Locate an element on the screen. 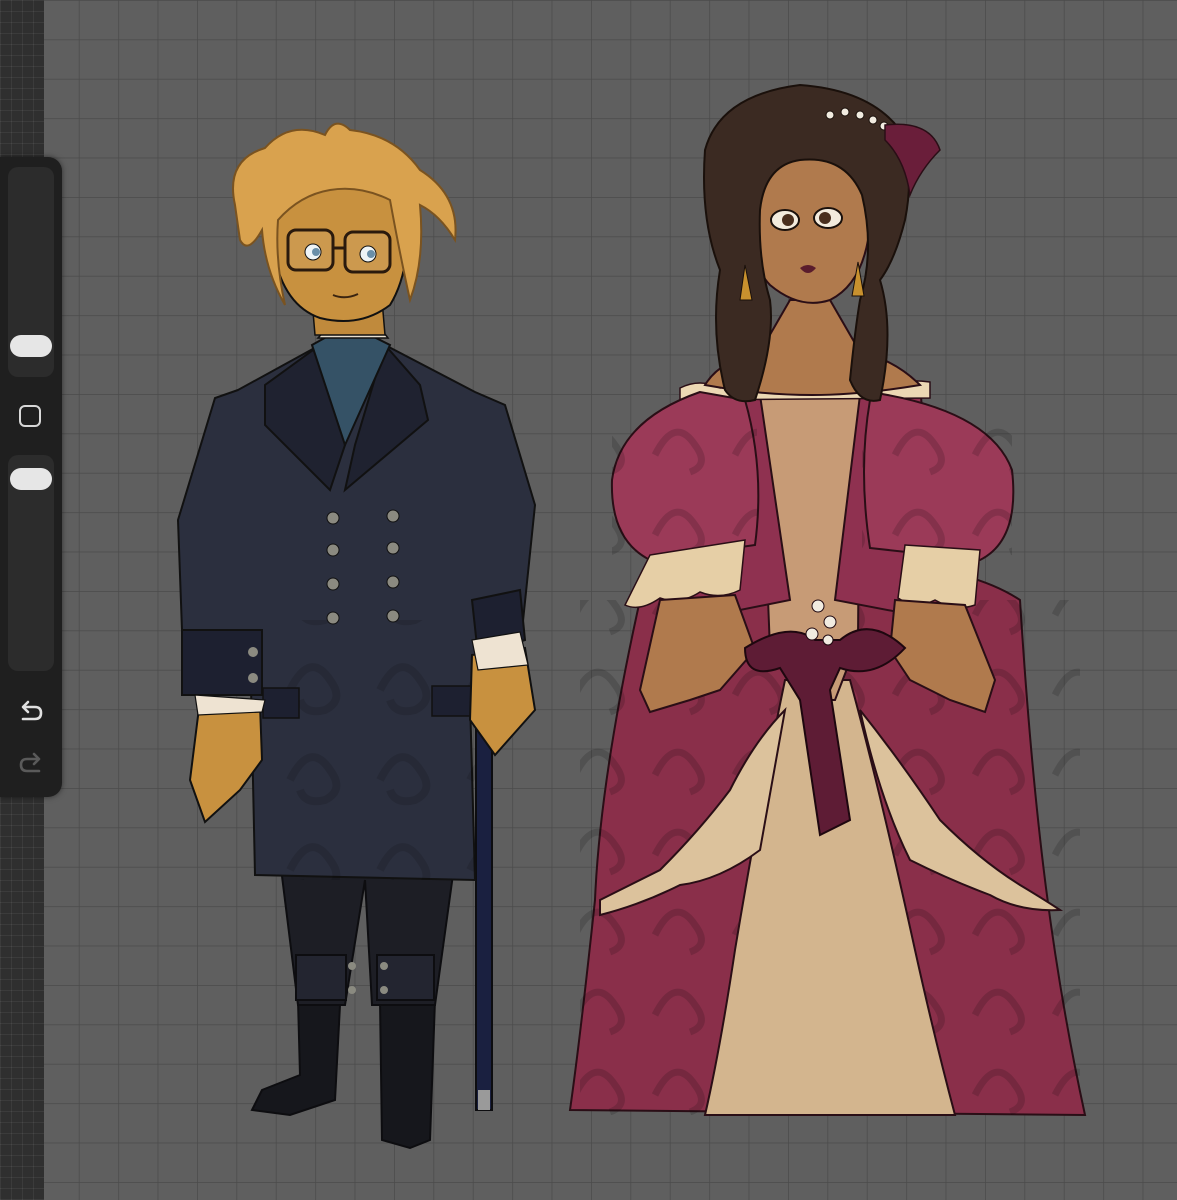 The image size is (1177, 1200). undo-arrow-icon is located at coordinates (32, 710).